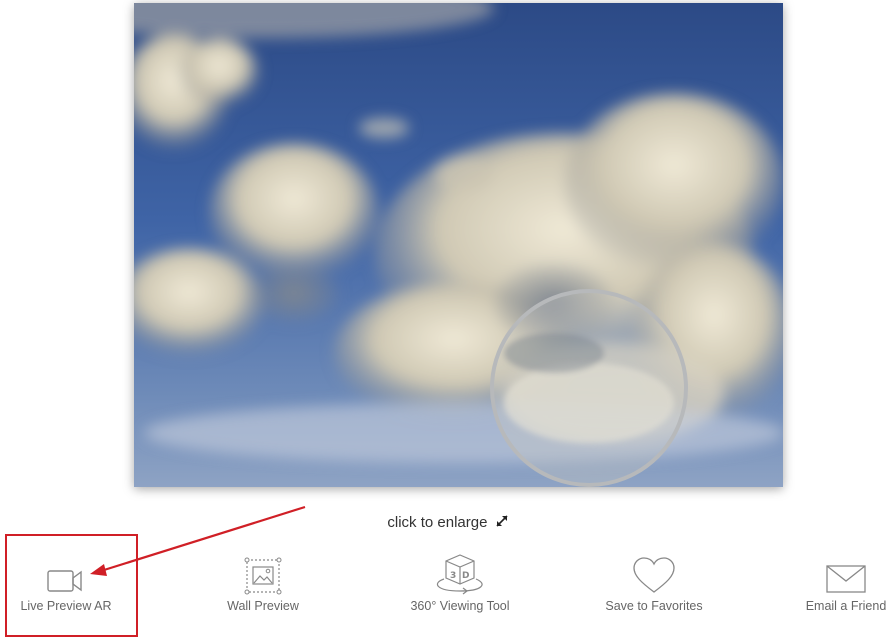 The width and height of the screenshot is (896, 644). What do you see at coordinates (263, 606) in the screenshot?
I see `tool-label: Wall Preview` at bounding box center [263, 606].